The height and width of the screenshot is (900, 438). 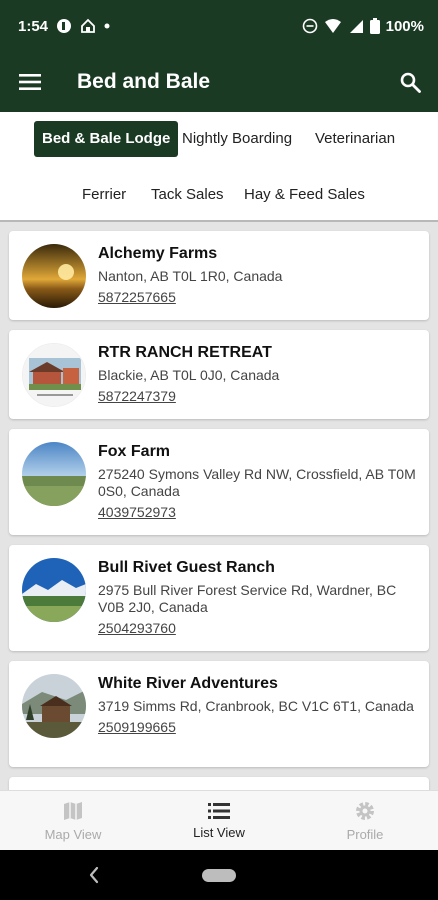 What do you see at coordinates (134, 451) in the screenshot?
I see `listing-name: Fox Farm` at bounding box center [134, 451].